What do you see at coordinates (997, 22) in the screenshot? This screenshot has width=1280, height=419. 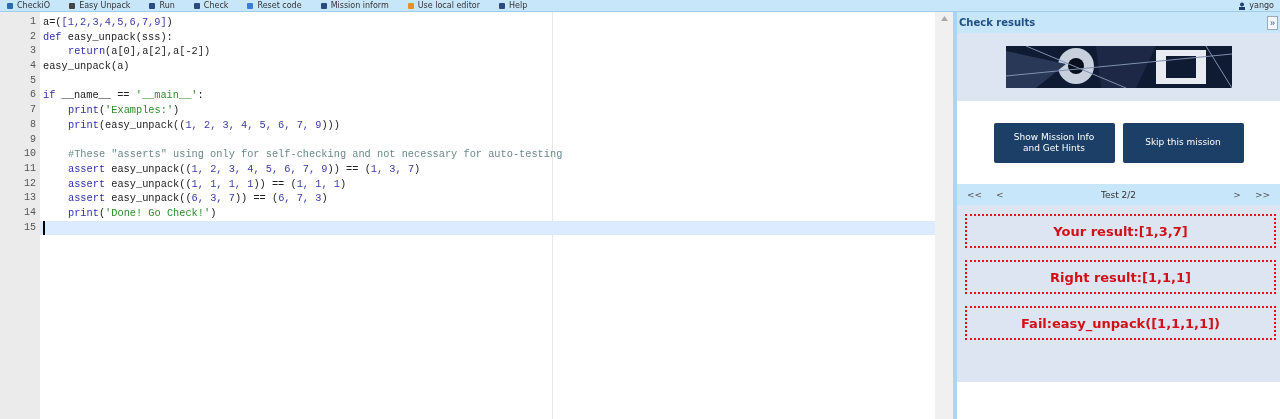 I see `panel-title: Check results` at bounding box center [997, 22].